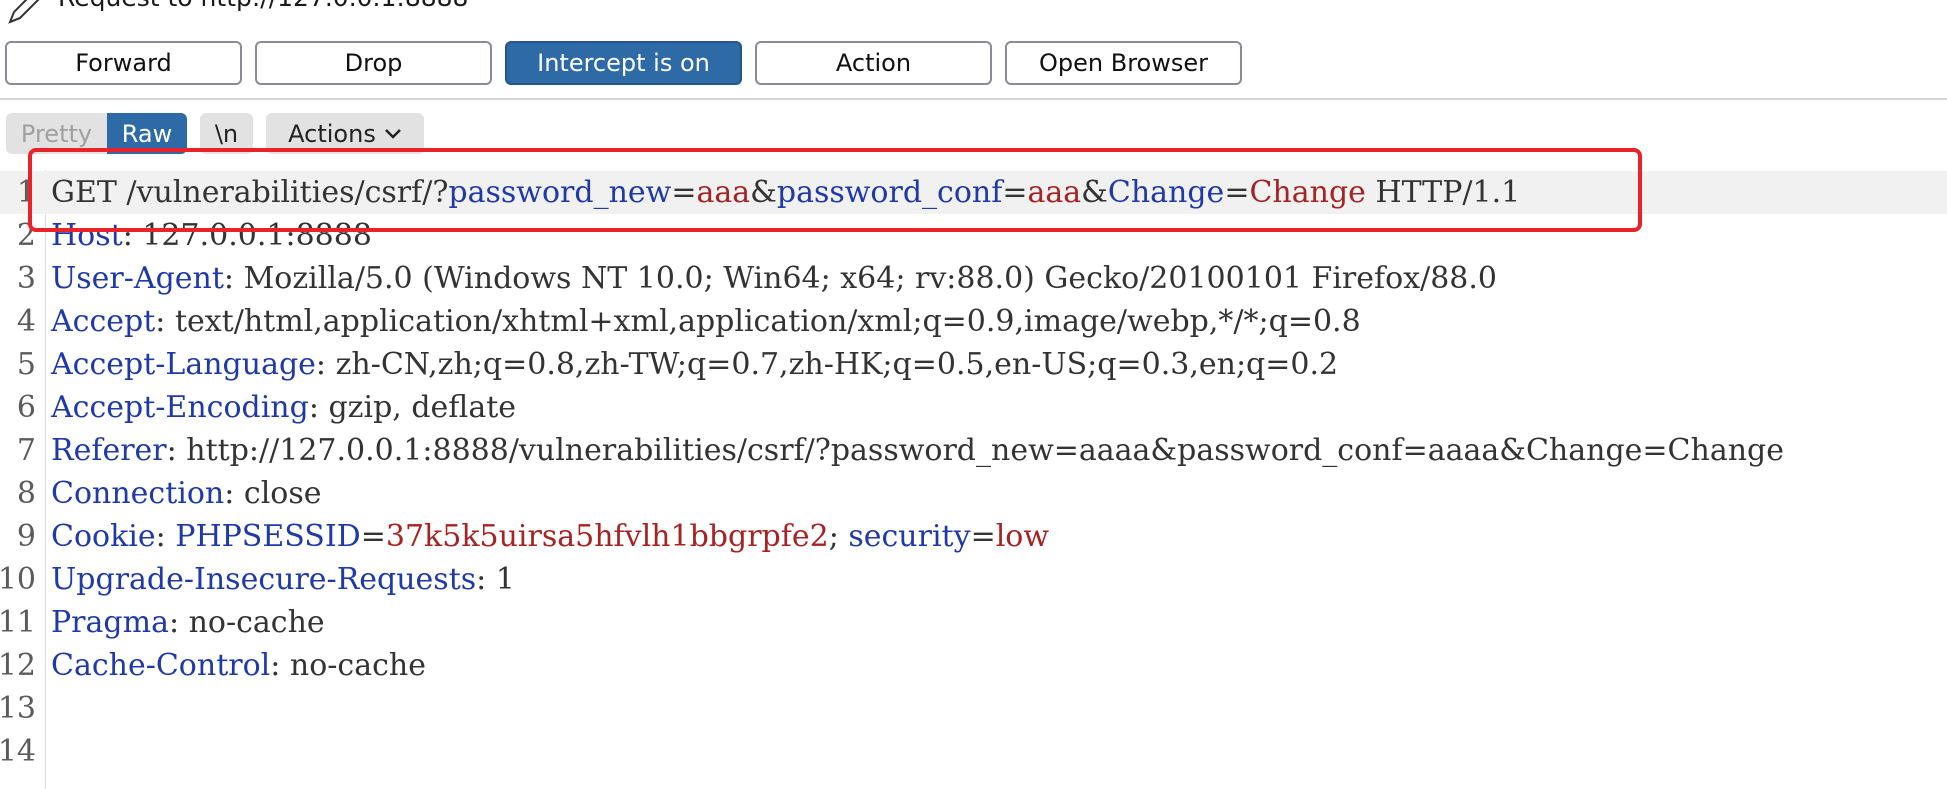 This screenshot has height=789, width=1947. I want to click on line-number: 8, so click(26, 493).